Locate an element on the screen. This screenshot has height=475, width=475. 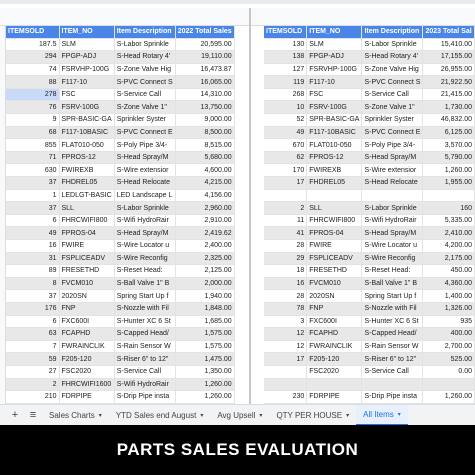
table-cell: Sprinkler Syster is located at coordinates (392, 120).